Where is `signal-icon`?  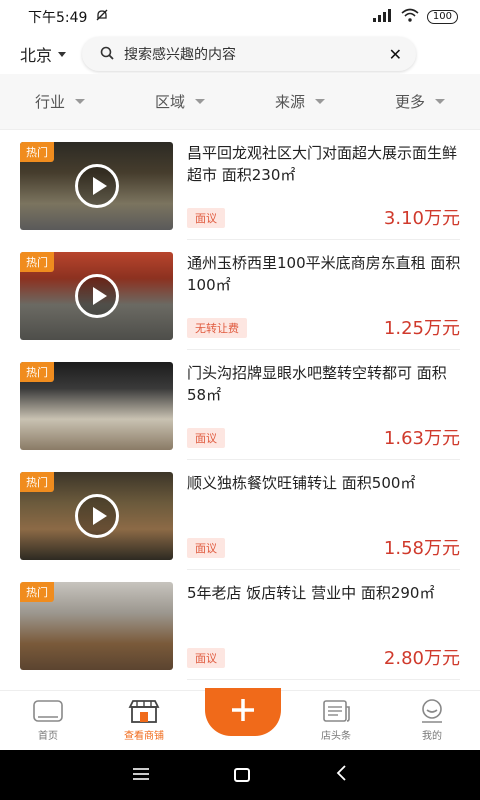 signal-icon is located at coordinates (382, 17).